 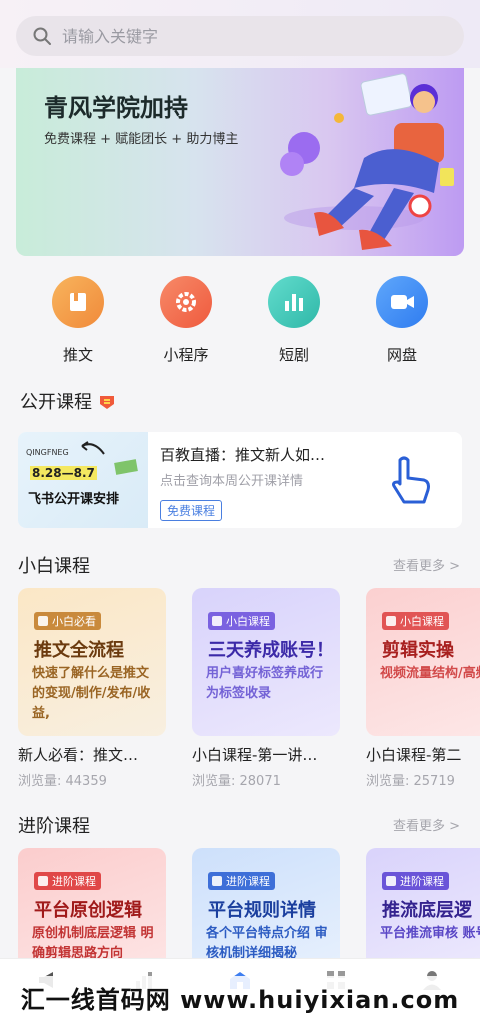 What do you see at coordinates (265, 683) in the screenshot?
I see `card-desc: 用户喜好标签养成行为标签收录` at bounding box center [265, 683].